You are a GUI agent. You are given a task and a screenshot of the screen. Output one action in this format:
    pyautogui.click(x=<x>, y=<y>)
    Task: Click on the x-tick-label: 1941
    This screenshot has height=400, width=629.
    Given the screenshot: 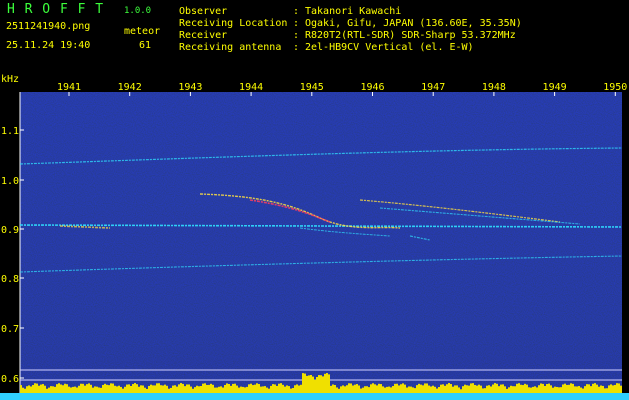 What is the action you would take?
    pyautogui.click(x=69, y=87)
    